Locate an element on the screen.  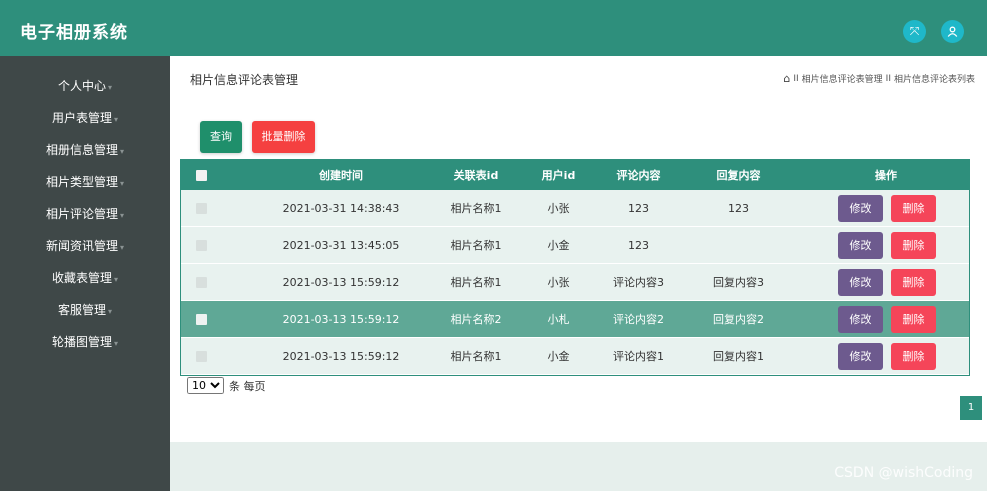
cell-reply: 回复内容2 is located at coordinates (738, 319).